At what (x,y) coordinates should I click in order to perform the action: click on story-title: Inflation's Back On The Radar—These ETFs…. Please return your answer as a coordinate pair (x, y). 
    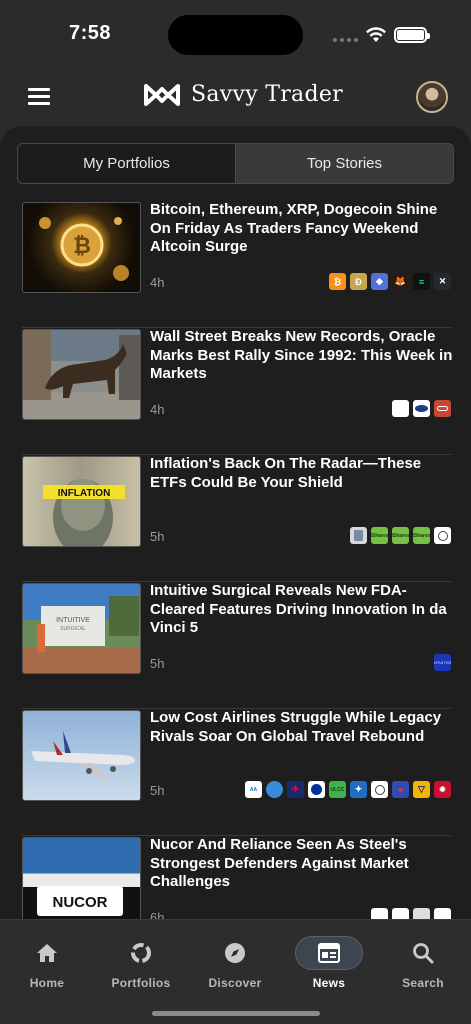
    Looking at the image, I should click on (286, 473).